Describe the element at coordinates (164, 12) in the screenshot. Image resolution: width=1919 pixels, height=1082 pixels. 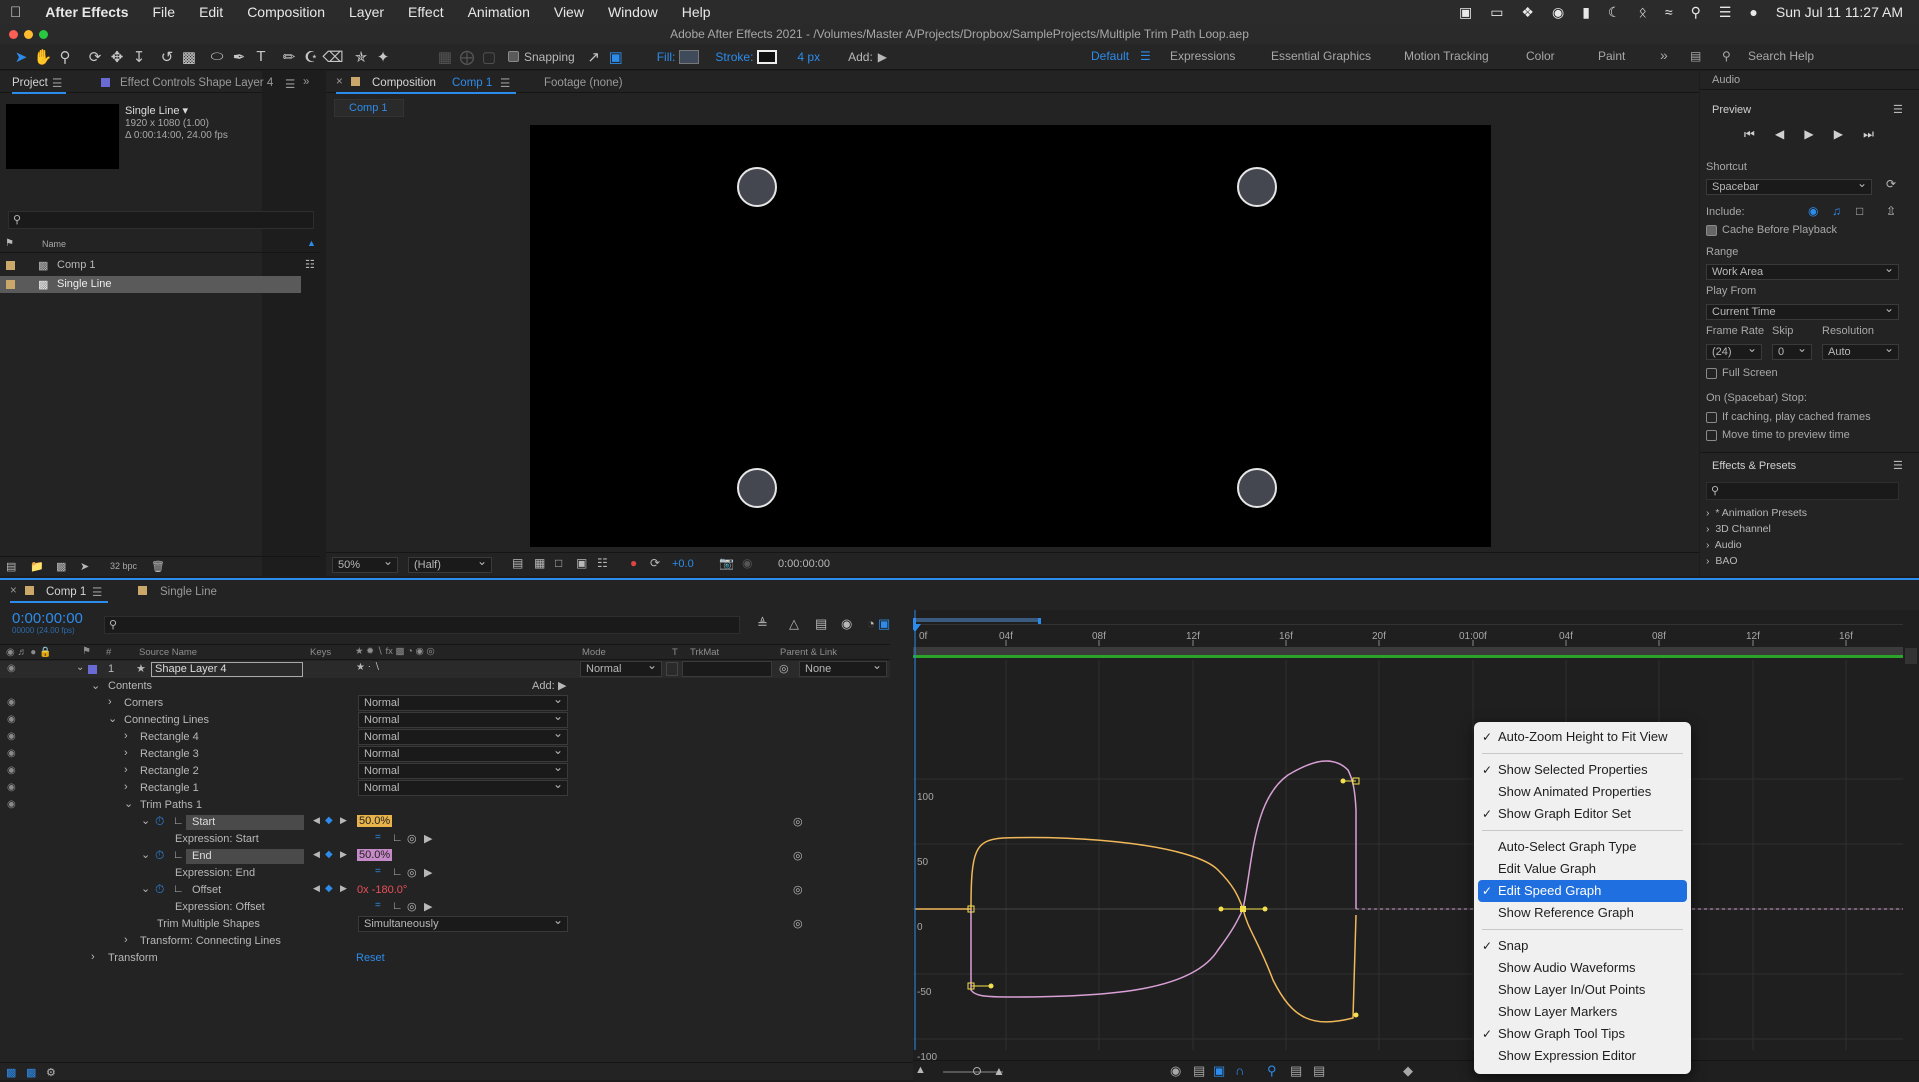
I see `menu-file: File` at that location.